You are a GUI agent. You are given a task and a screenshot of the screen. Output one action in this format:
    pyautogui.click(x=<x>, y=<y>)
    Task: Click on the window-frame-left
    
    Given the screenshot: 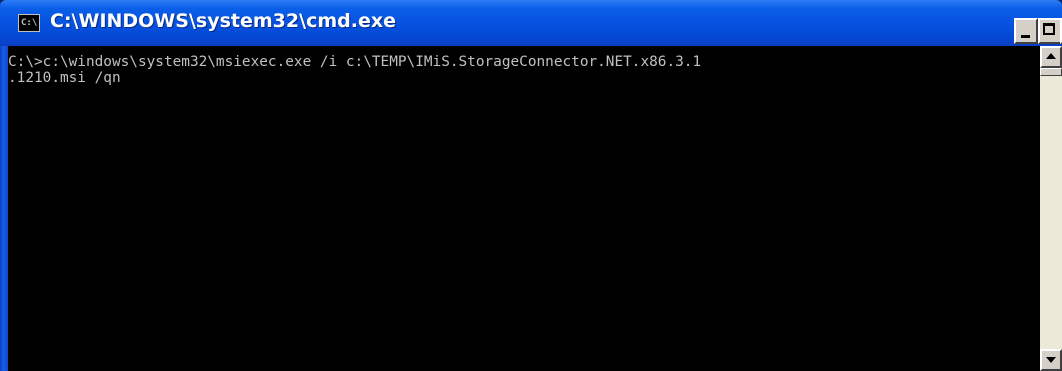 What is the action you would take?
    pyautogui.click(x=4, y=208)
    